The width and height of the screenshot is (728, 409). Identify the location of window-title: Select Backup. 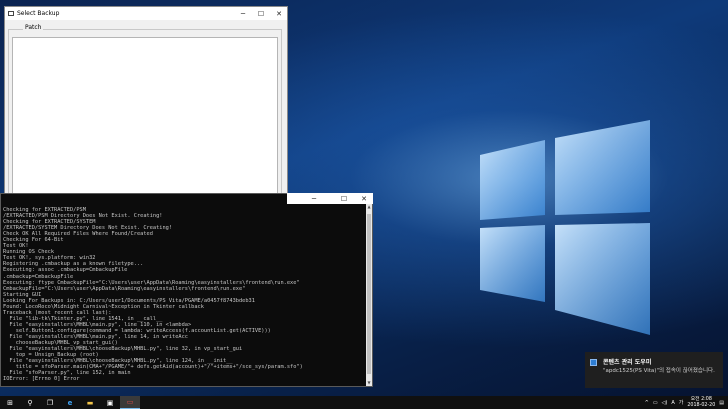
(38, 13).